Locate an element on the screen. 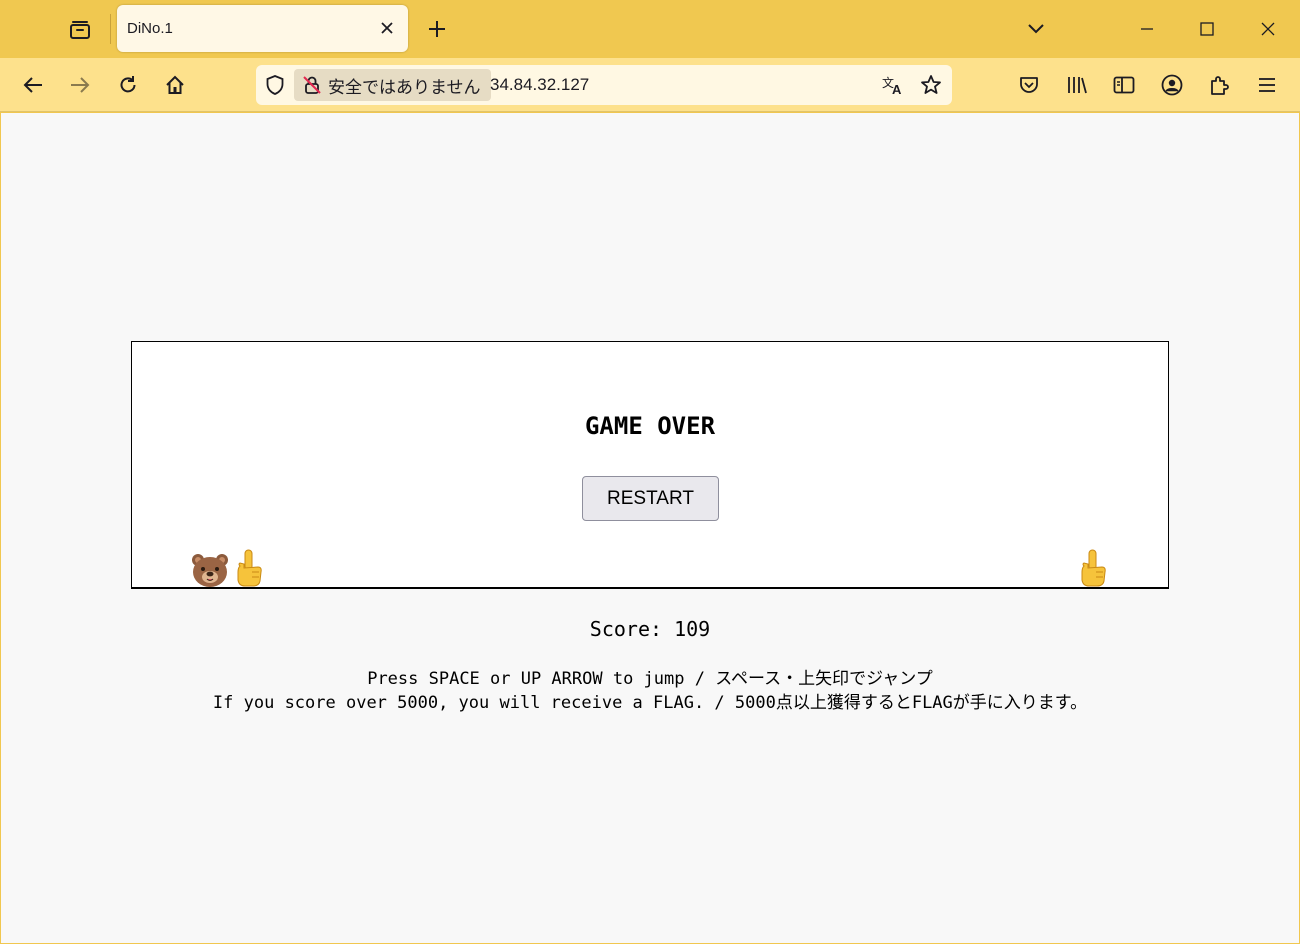 This screenshot has height=944, width=1300. score-display: Score: 109 is located at coordinates (650, 629).